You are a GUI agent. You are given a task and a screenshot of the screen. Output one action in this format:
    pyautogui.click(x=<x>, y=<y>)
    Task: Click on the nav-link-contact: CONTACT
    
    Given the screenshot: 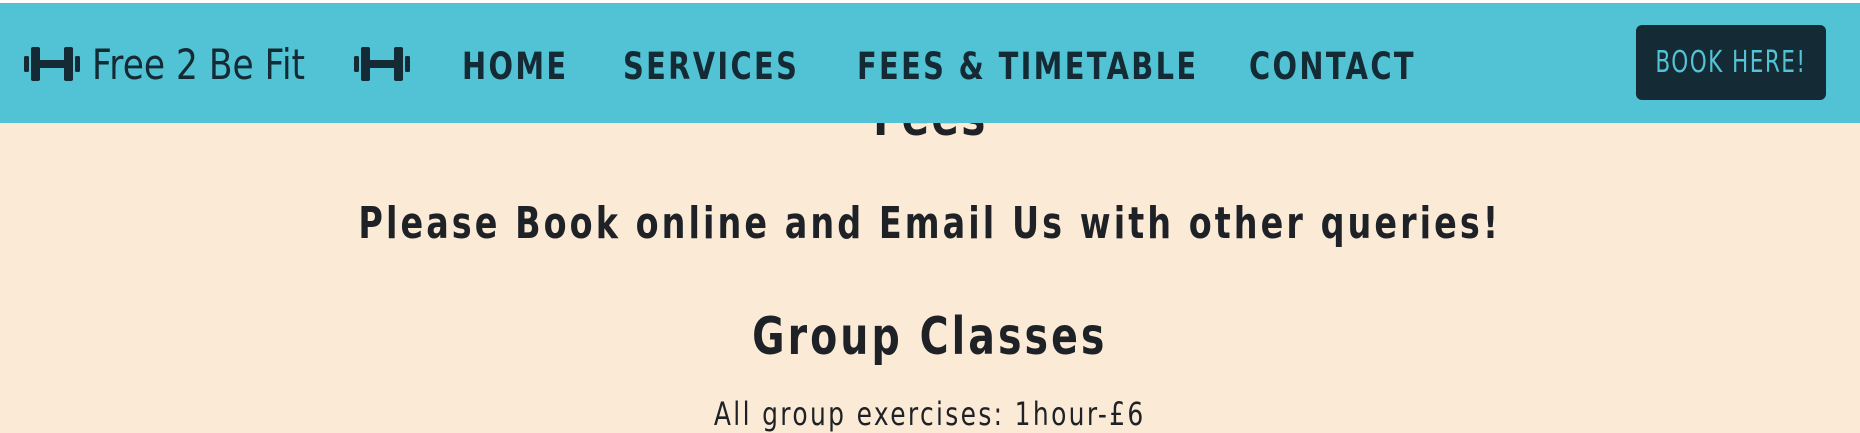 What is the action you would take?
    pyautogui.click(x=1332, y=66)
    